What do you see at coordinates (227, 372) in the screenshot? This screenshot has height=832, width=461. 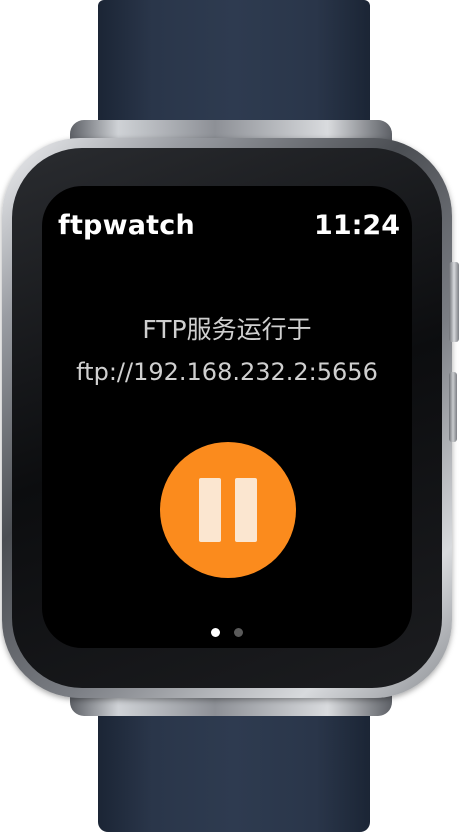 I see `server-url: ftp://192.168.232.2:5656` at bounding box center [227, 372].